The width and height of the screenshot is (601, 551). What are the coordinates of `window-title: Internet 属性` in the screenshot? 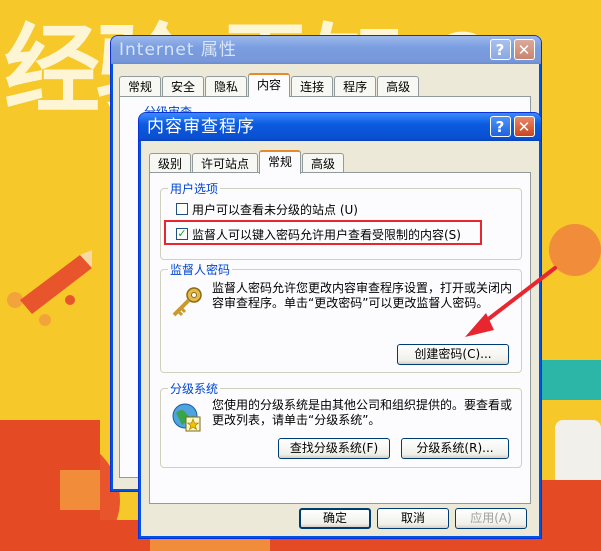 It's located at (178, 50).